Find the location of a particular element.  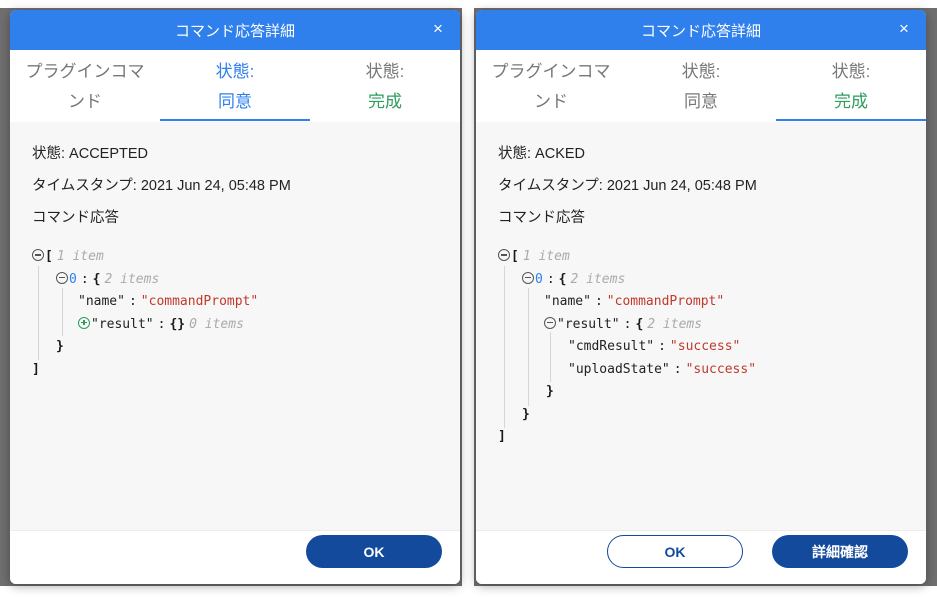

tab-label: プラグインコマ is located at coordinates (551, 71).